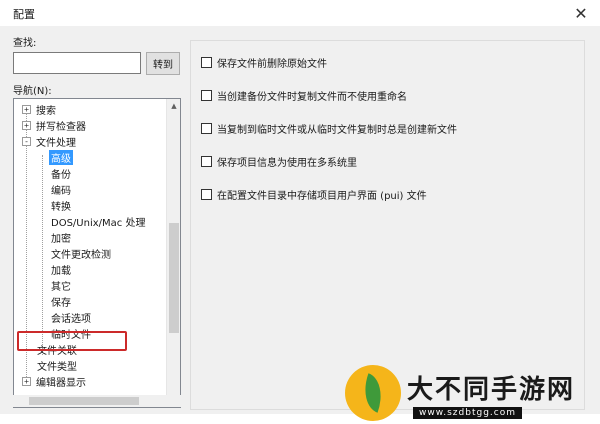 The image size is (600, 424). What do you see at coordinates (173, 106) in the screenshot?
I see `scroll-up-icon: ▲` at bounding box center [173, 106].